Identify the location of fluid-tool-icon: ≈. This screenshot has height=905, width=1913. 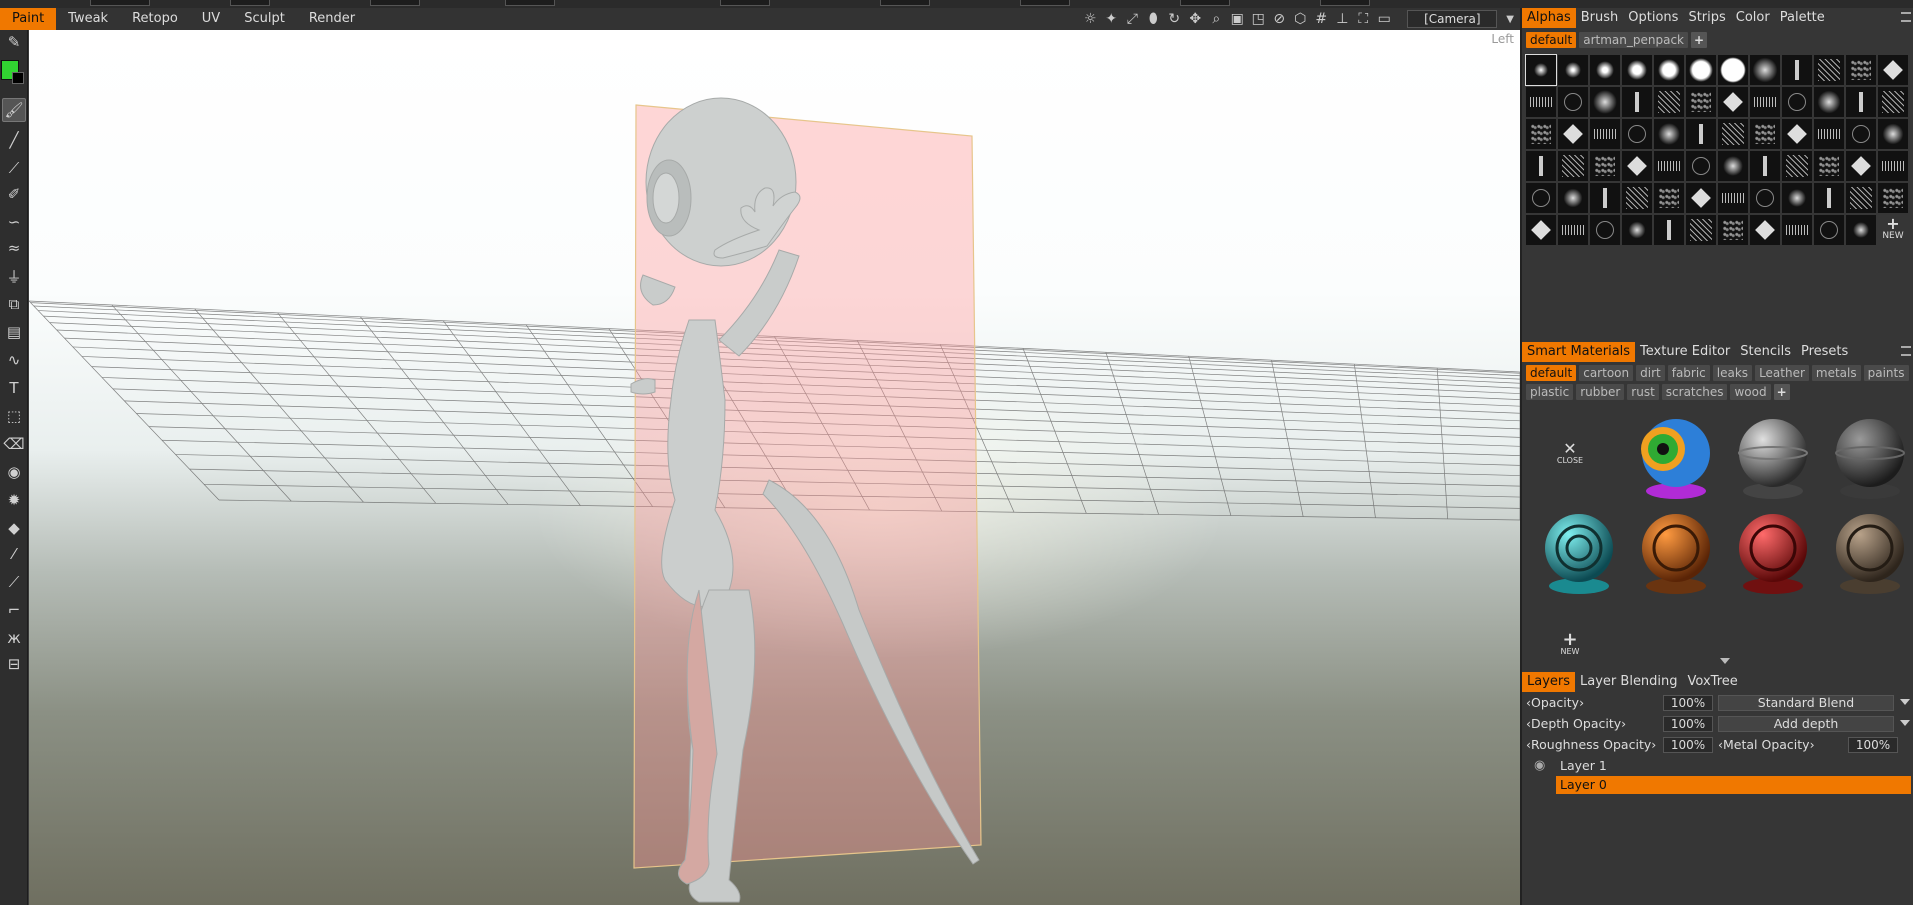
(14, 248).